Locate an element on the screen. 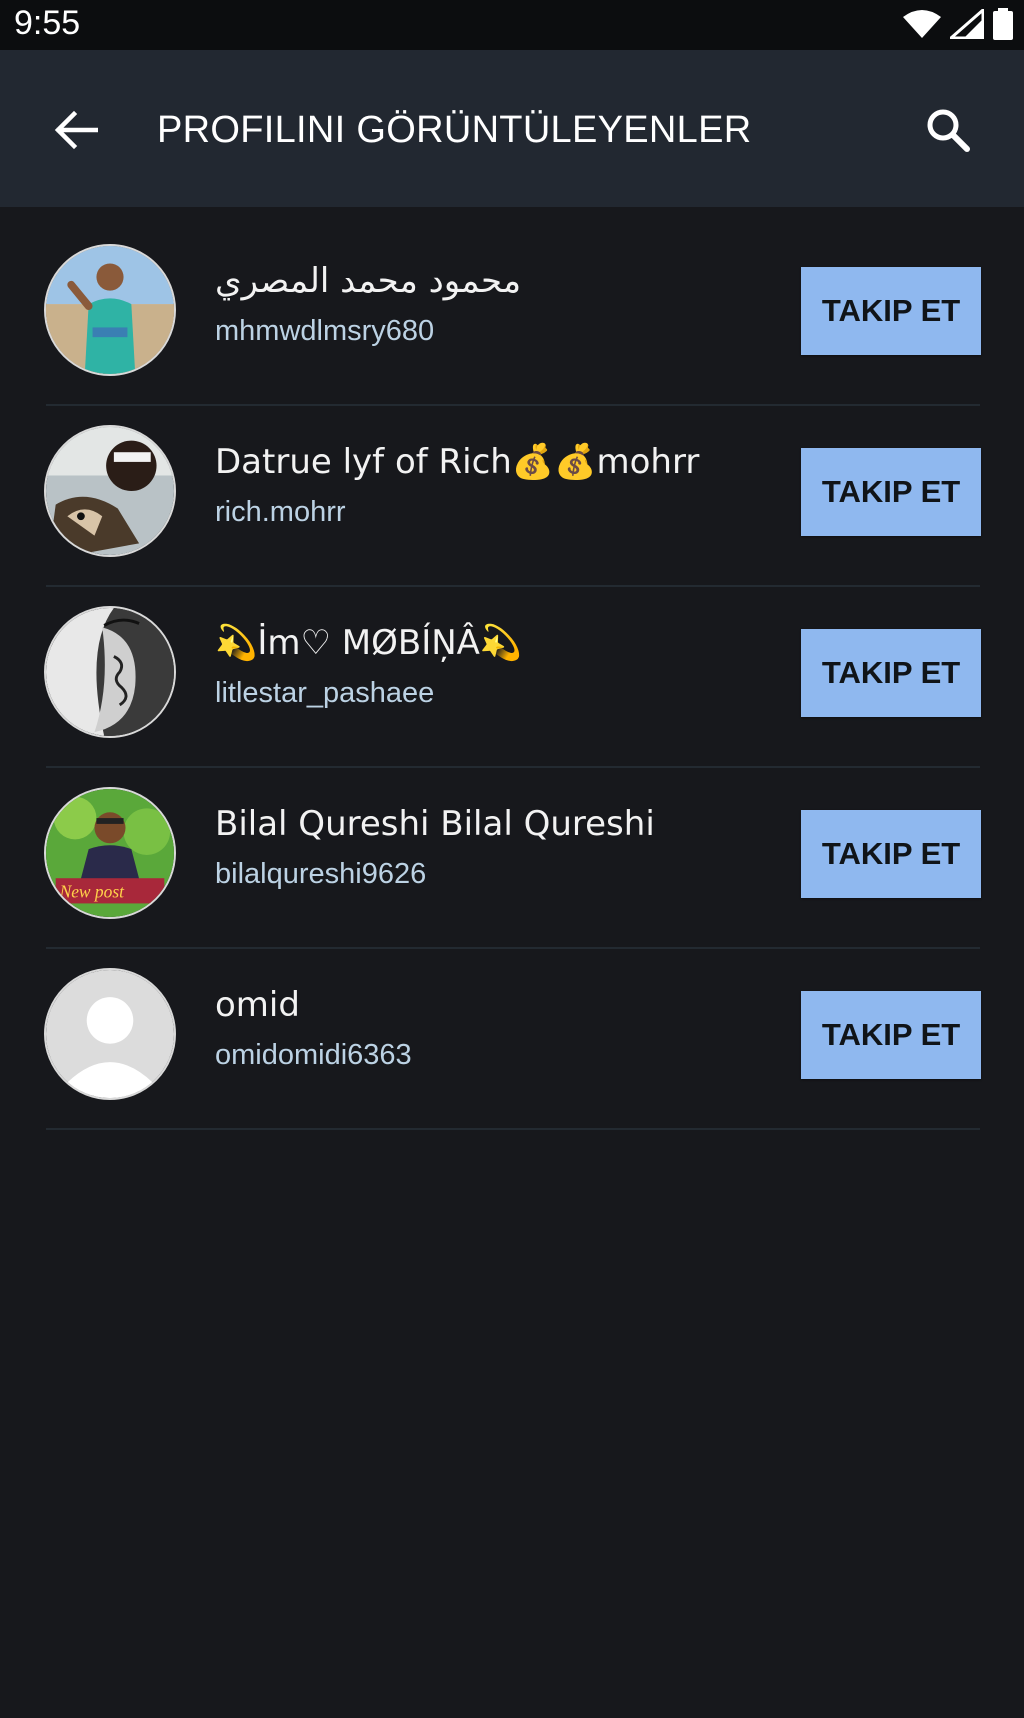  list-item: محمود محمد المصري mhmwdlmsry680 TAKIP ET is located at coordinates (512, 315).